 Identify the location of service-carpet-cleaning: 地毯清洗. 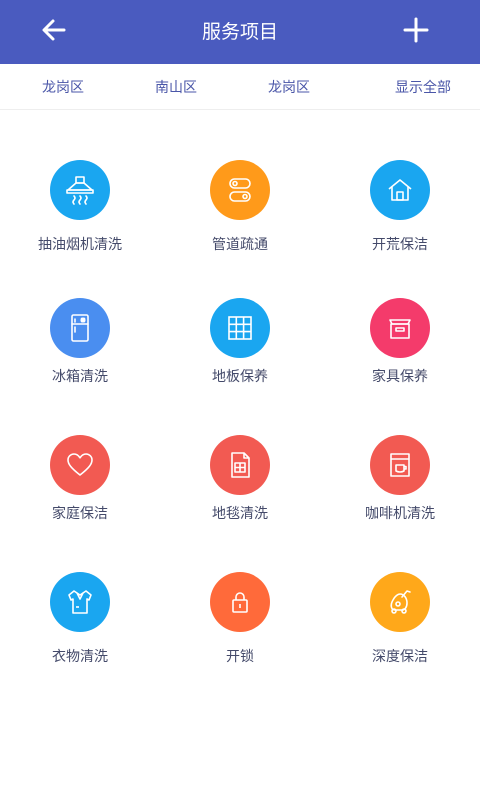
(240, 500).